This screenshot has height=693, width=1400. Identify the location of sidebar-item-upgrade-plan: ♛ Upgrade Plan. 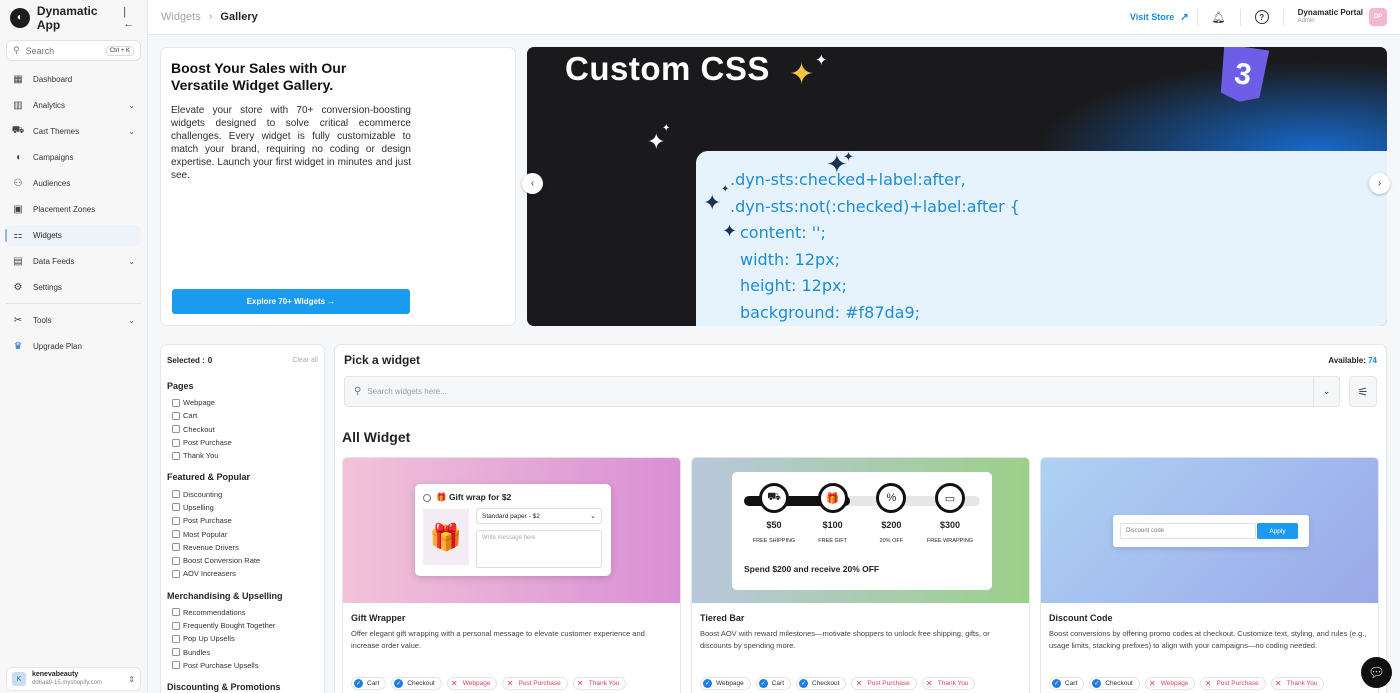
(73, 346).